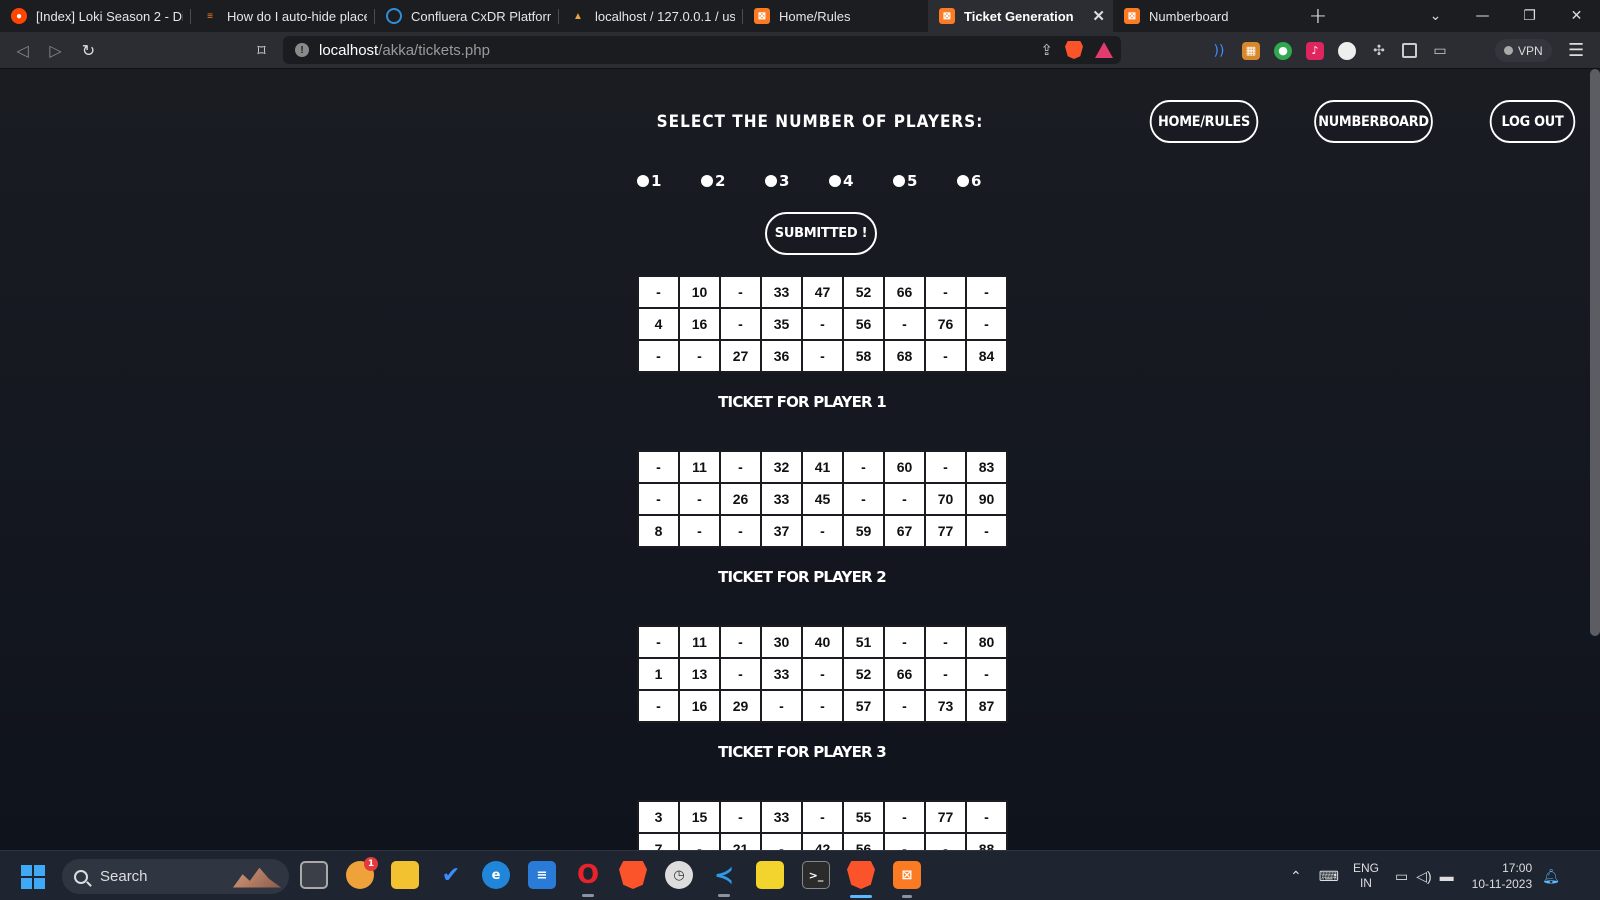 Image resolution: width=1600 pixels, height=900 pixels. What do you see at coordinates (1373, 121) in the screenshot?
I see `numberboard-button: NUMBERBOARD` at bounding box center [1373, 121].